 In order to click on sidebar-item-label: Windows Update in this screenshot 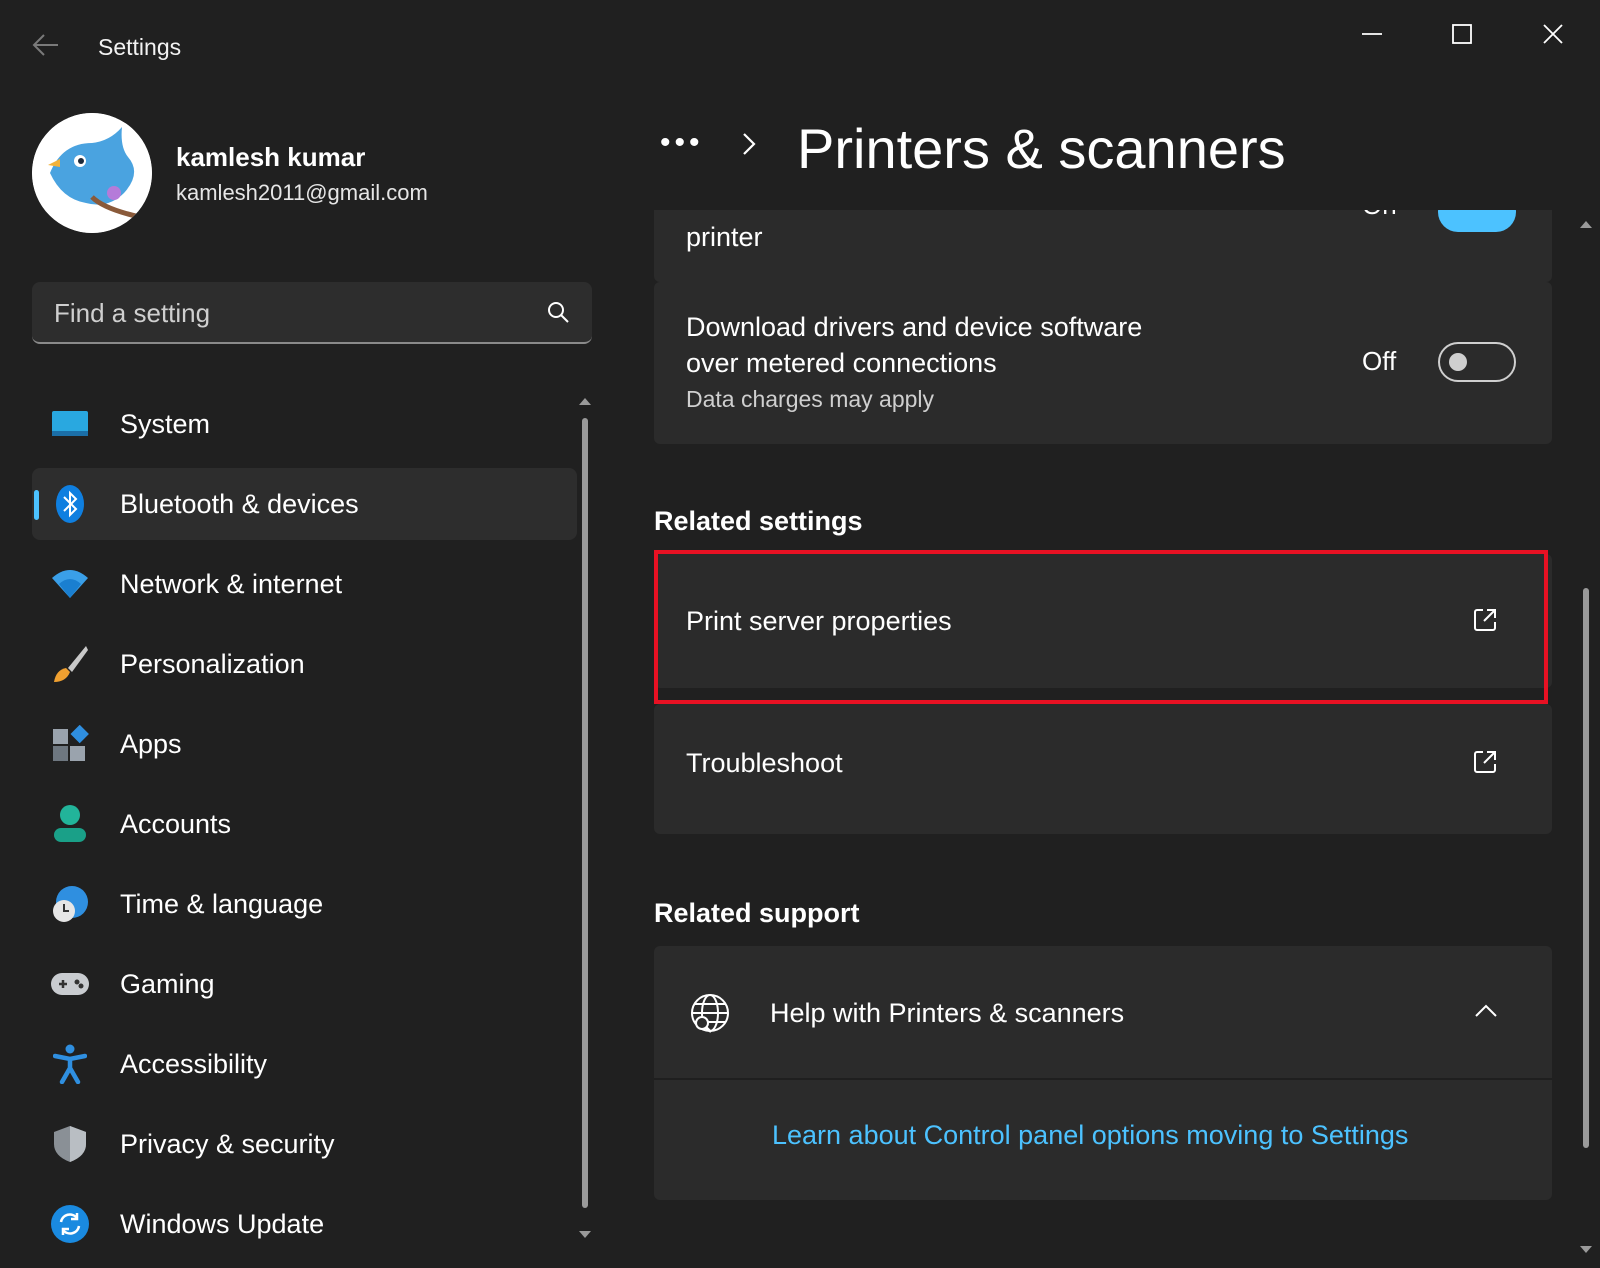, I will do `click(222, 1223)`.